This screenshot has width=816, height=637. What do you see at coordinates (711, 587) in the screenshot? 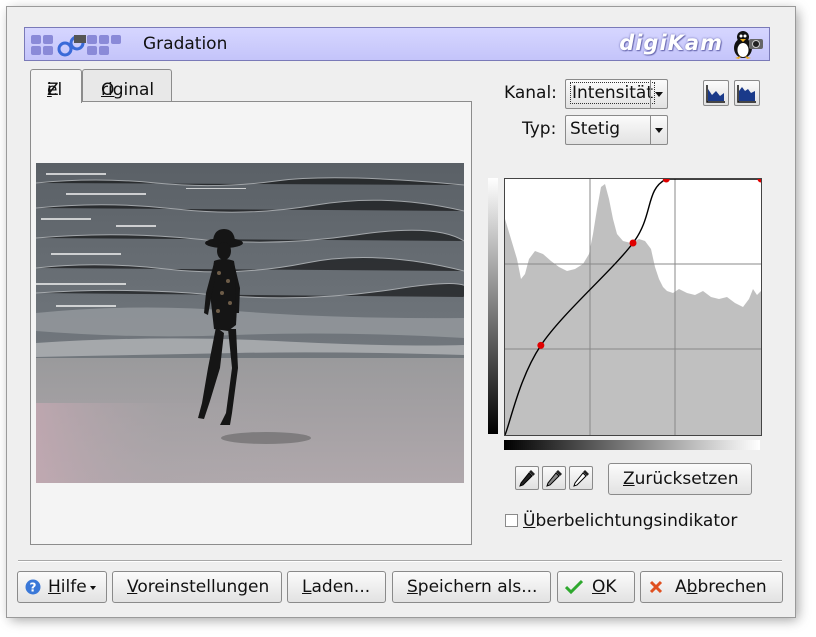
I see `cancel-button: Abbrechen` at bounding box center [711, 587].